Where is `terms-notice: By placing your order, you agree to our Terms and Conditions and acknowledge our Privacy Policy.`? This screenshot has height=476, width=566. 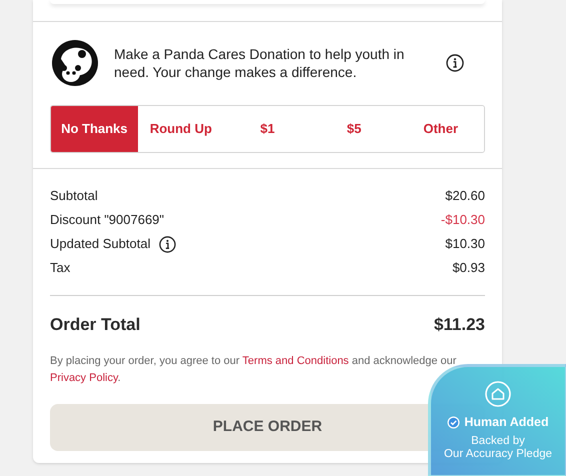 terms-notice: By placing your order, you agree to our Terms and Conditions and acknowledge our Privacy Policy. is located at coordinates (254, 370).